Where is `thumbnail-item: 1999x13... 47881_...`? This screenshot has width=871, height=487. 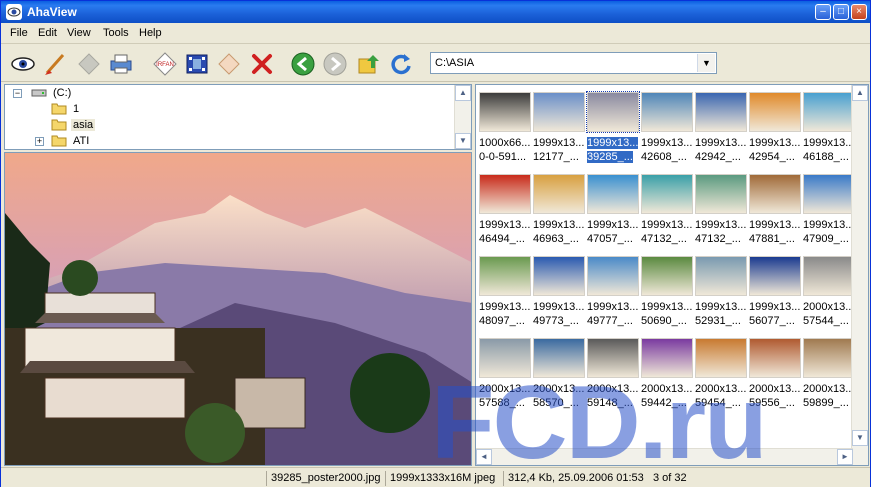
thumbnail-item: 1999x13... 47881_... is located at coordinates (775, 208).